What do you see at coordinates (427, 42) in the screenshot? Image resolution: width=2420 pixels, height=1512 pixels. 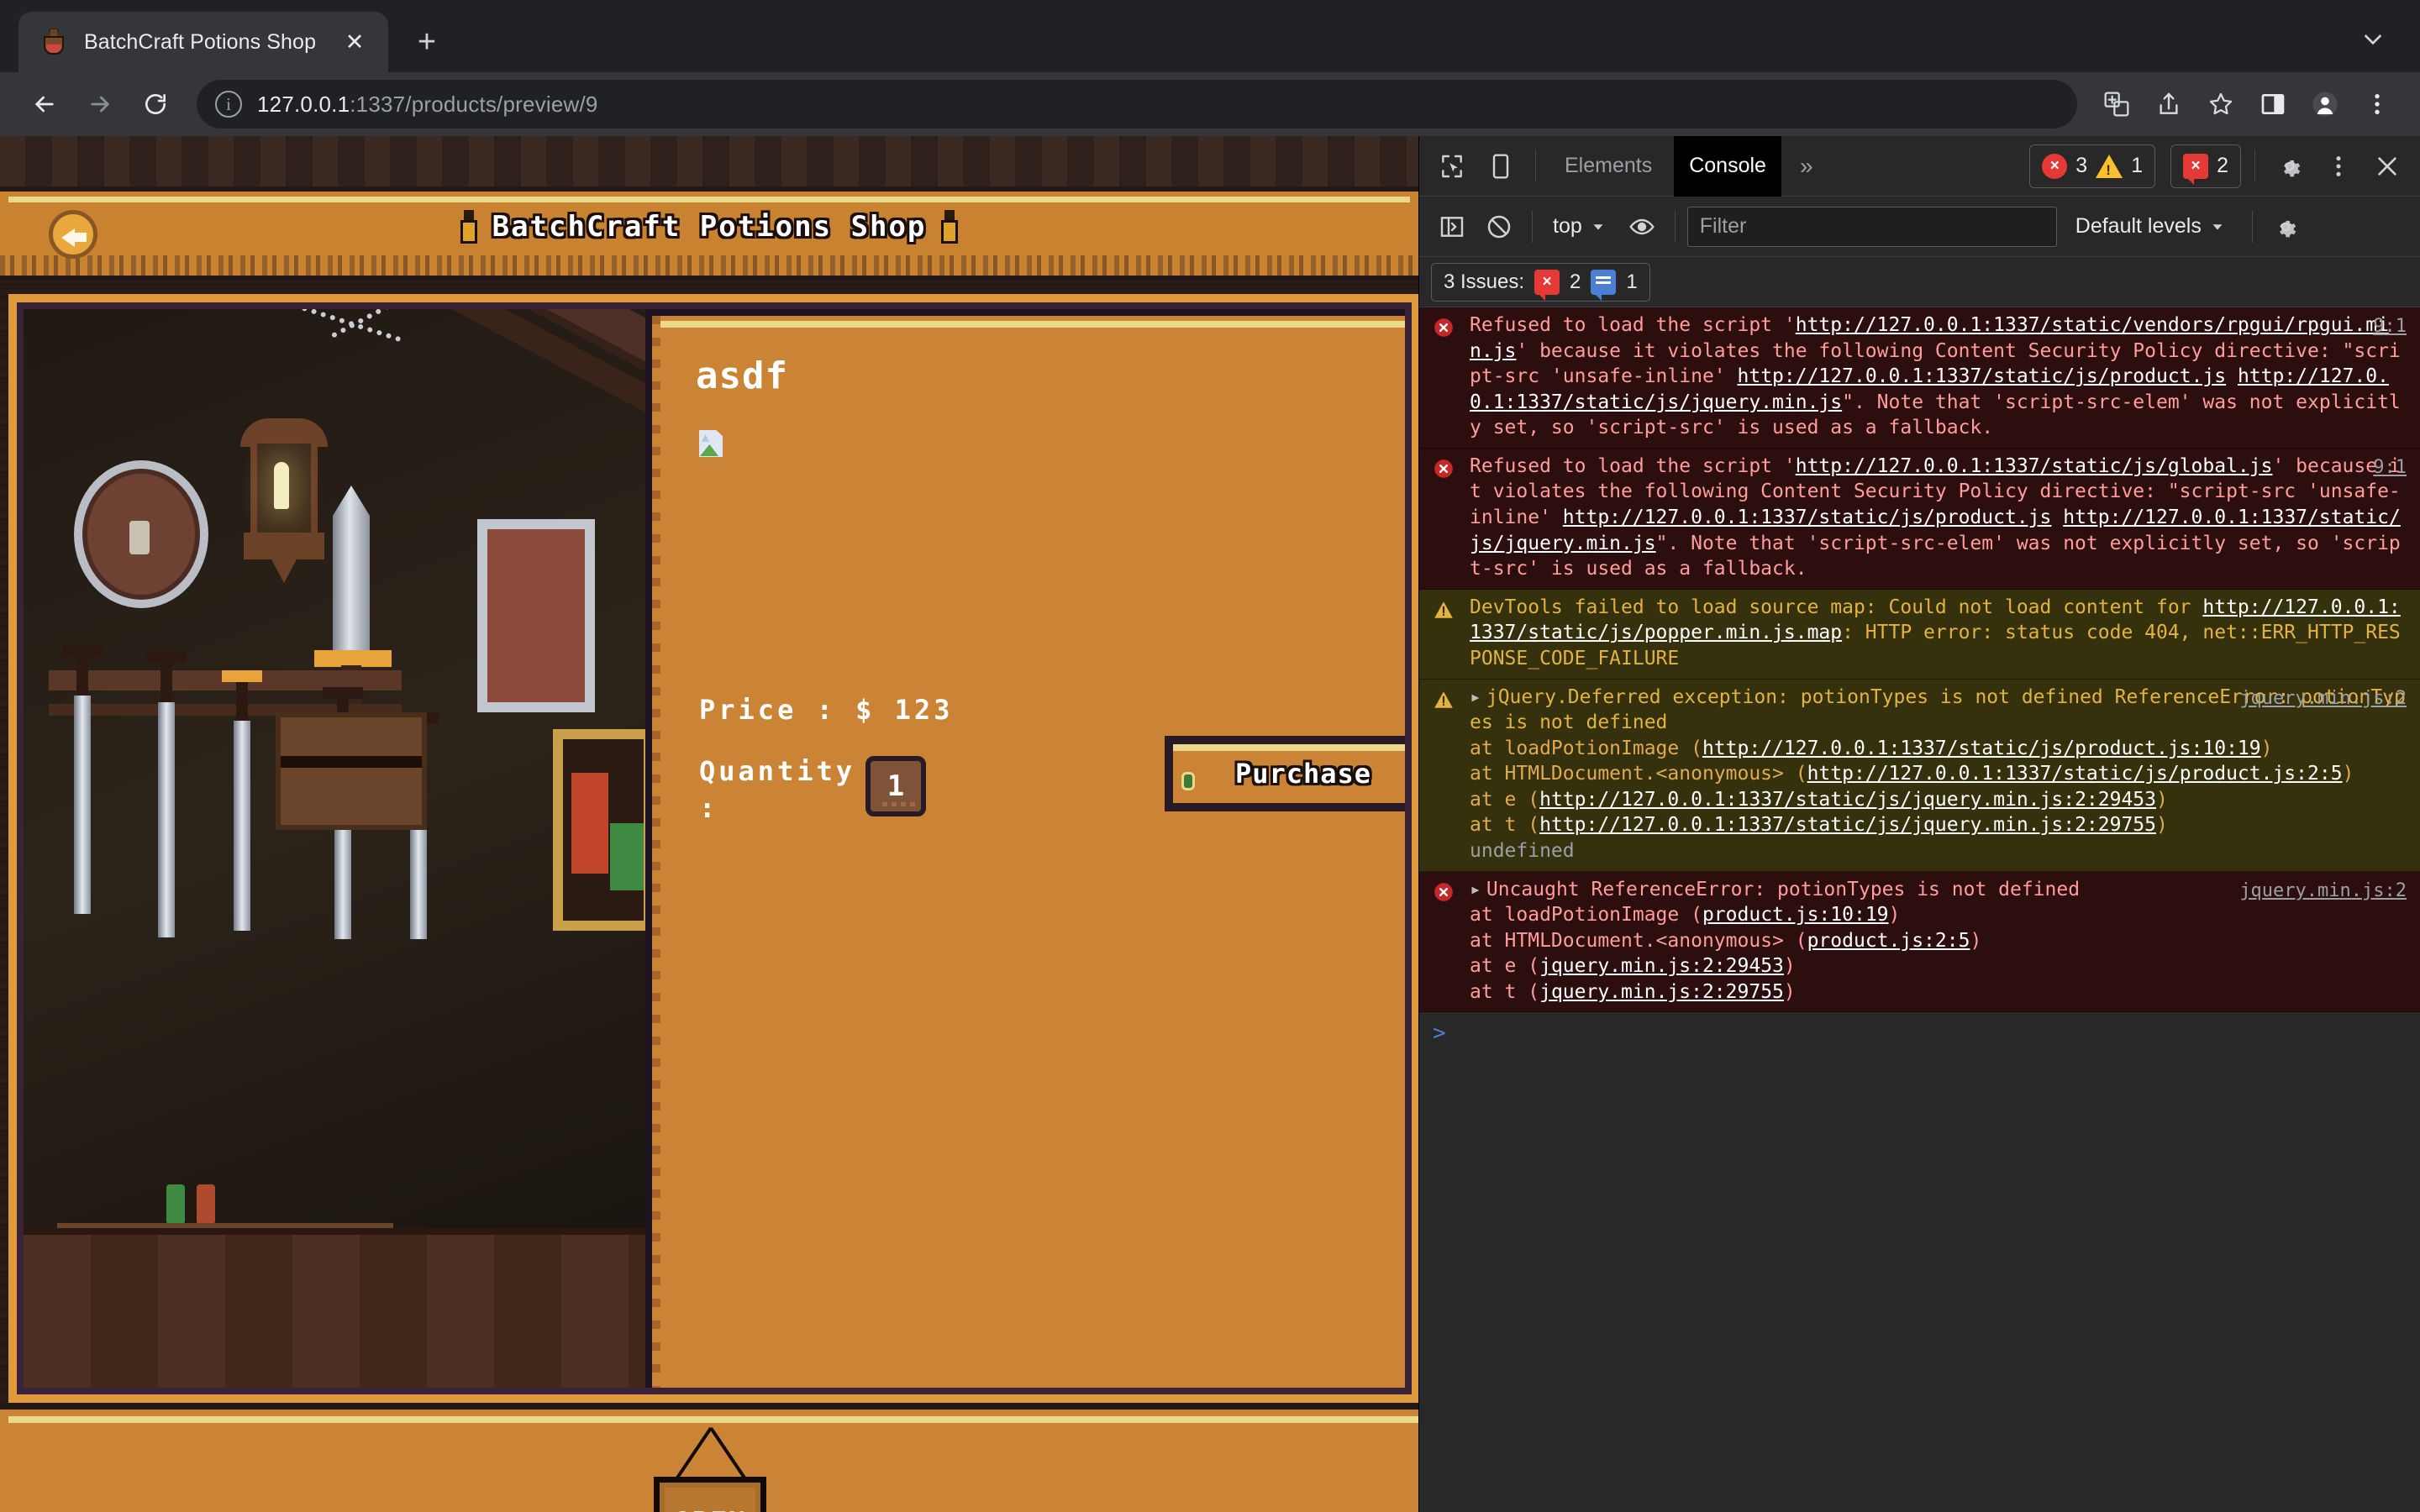 I see `new-tab-button: +` at bounding box center [427, 42].